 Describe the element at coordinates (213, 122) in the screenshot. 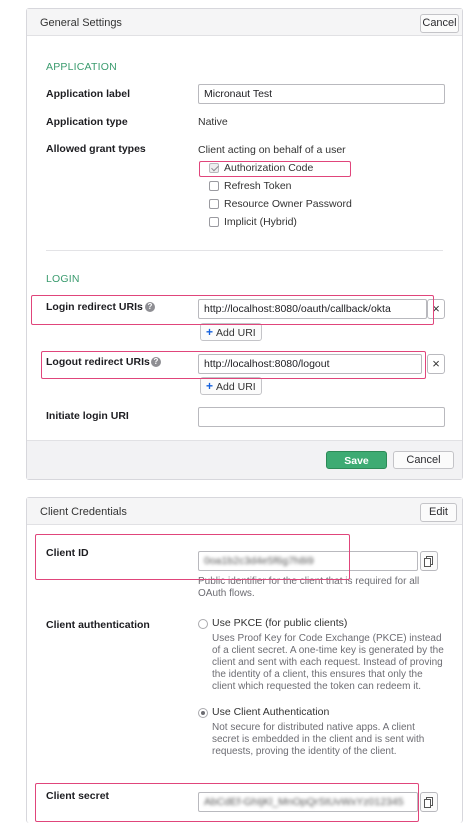

I see `application-type-value: Native` at that location.